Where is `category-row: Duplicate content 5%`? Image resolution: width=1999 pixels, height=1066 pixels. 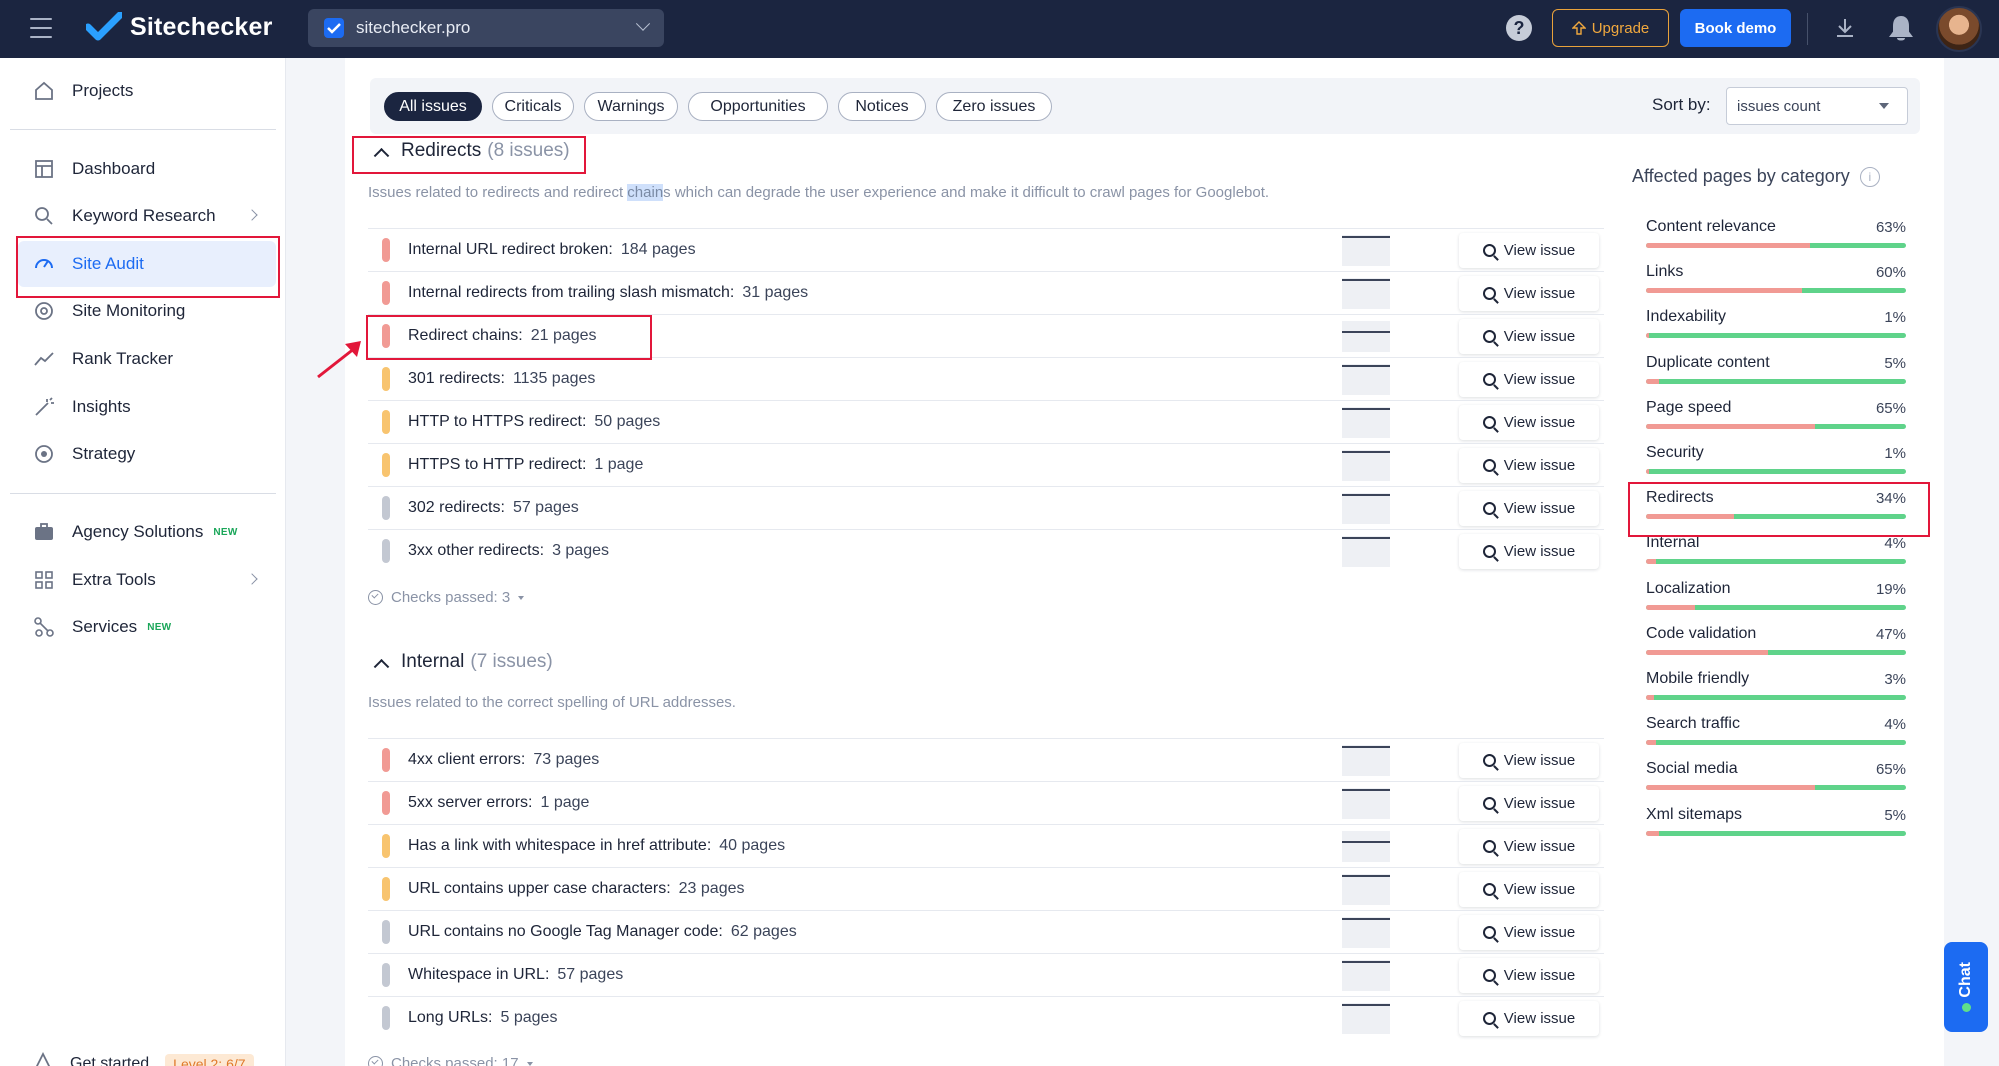 category-row: Duplicate content 5% is located at coordinates (1776, 376).